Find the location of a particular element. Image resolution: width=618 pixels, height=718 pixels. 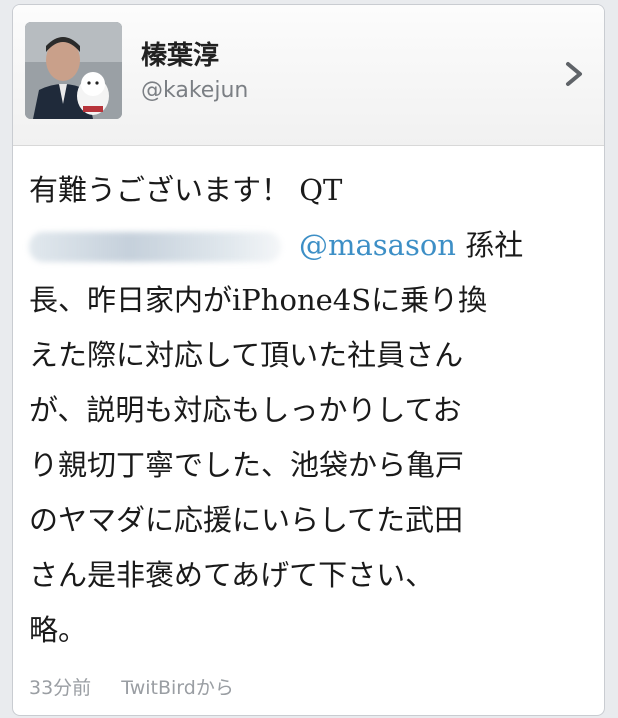

tweet-line: 長、昨日家内がiPhone4Sに乗り換 is located at coordinates (313, 300).